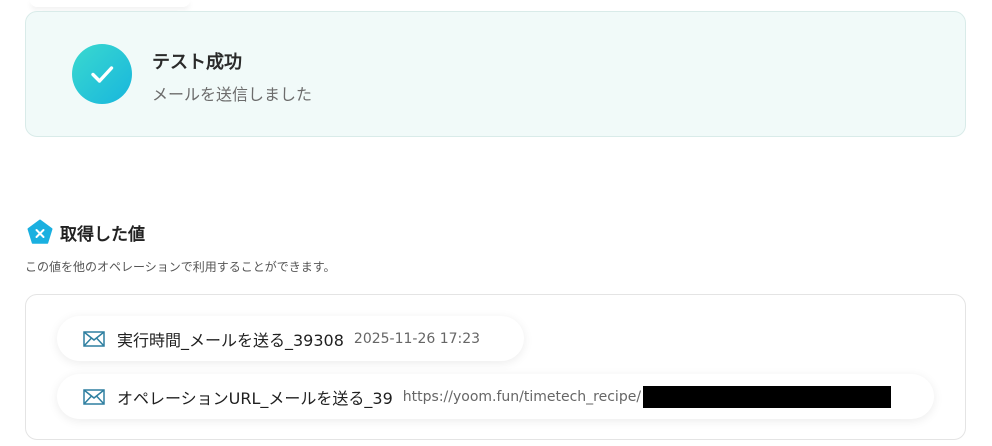 Image resolution: width=992 pixels, height=446 pixels. I want to click on section-title: 取得した値, so click(102, 235).